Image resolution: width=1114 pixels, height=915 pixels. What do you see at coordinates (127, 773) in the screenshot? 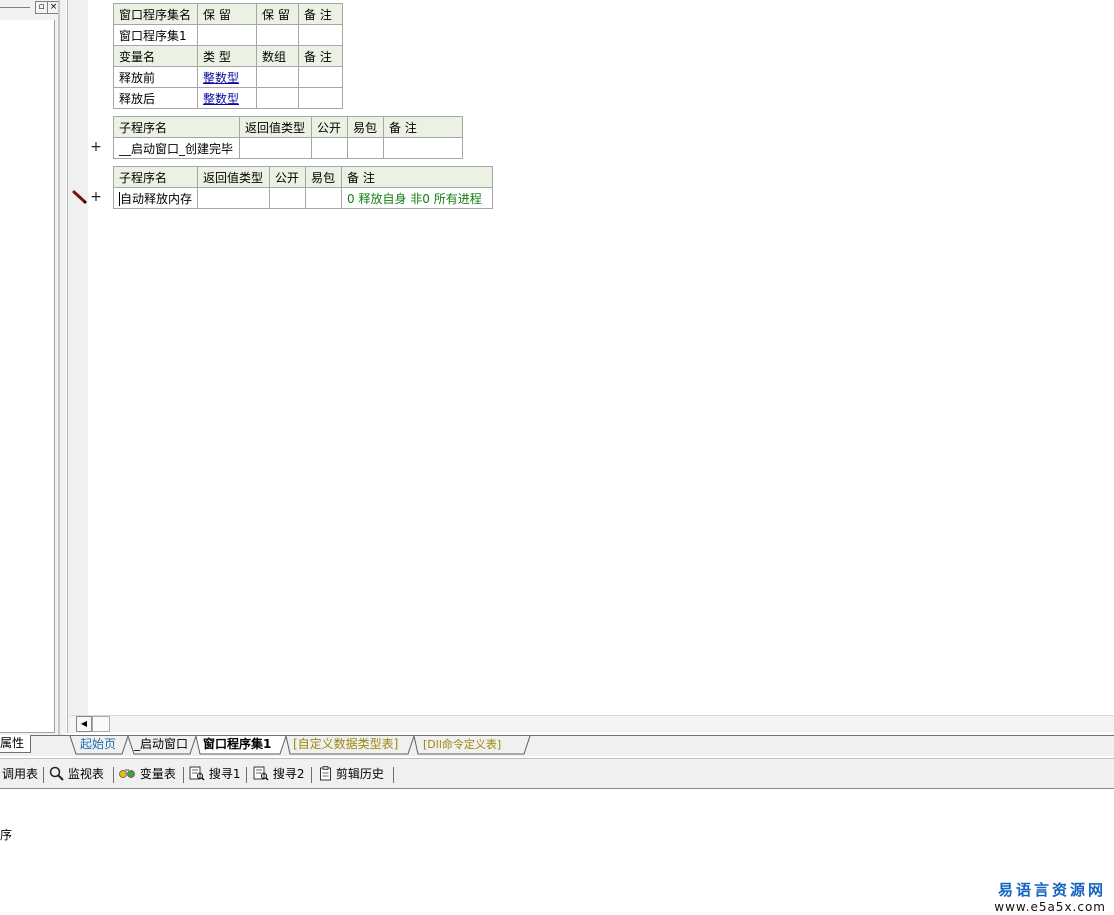
I see `variables-icon` at bounding box center [127, 773].